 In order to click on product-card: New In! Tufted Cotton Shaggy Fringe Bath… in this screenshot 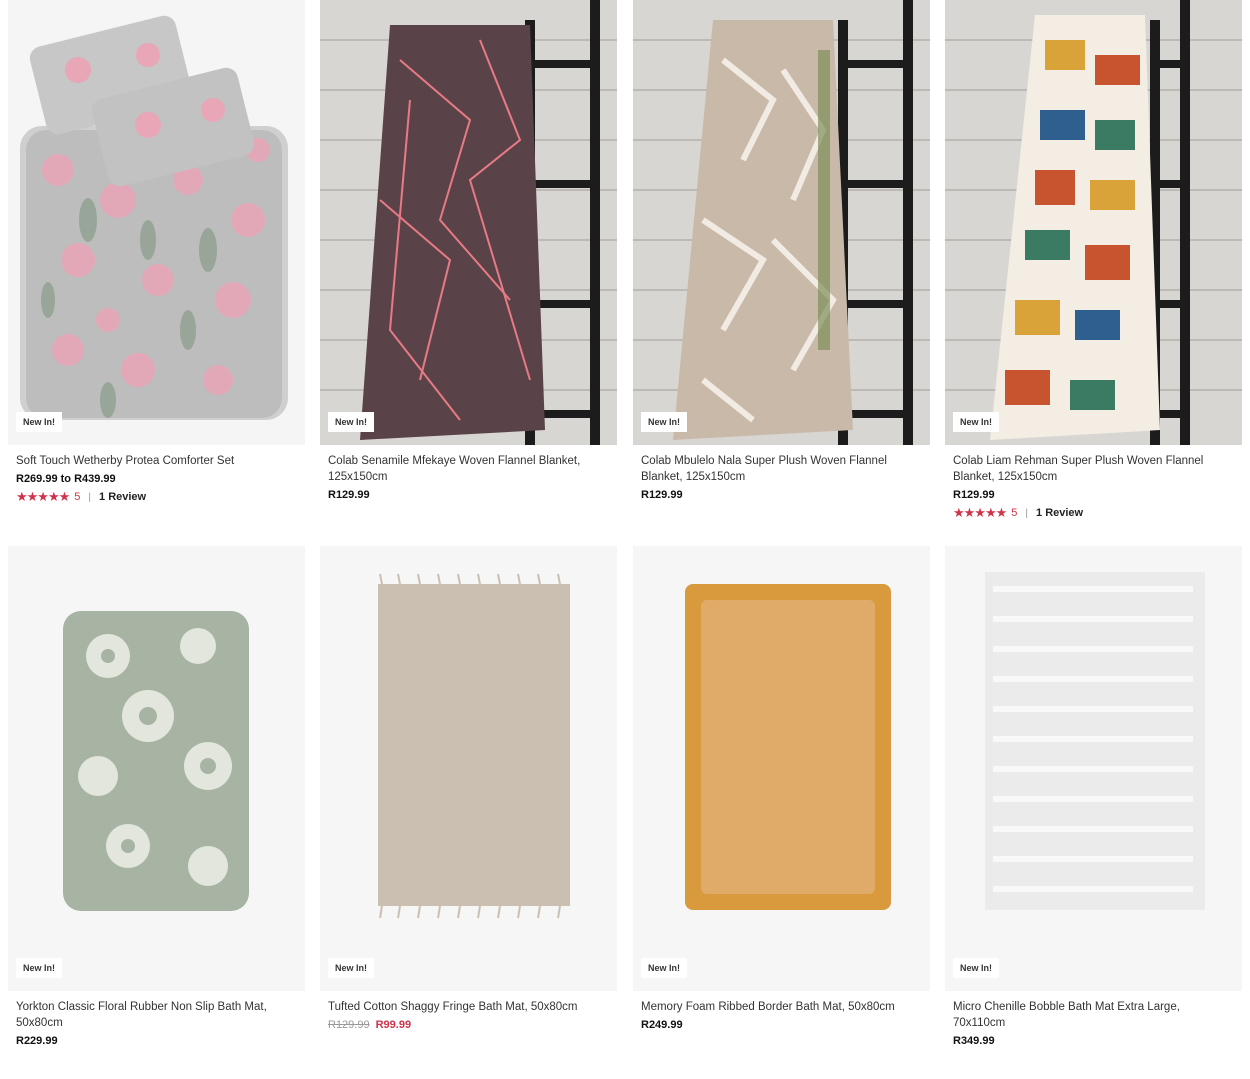, I will do `click(468, 788)`.